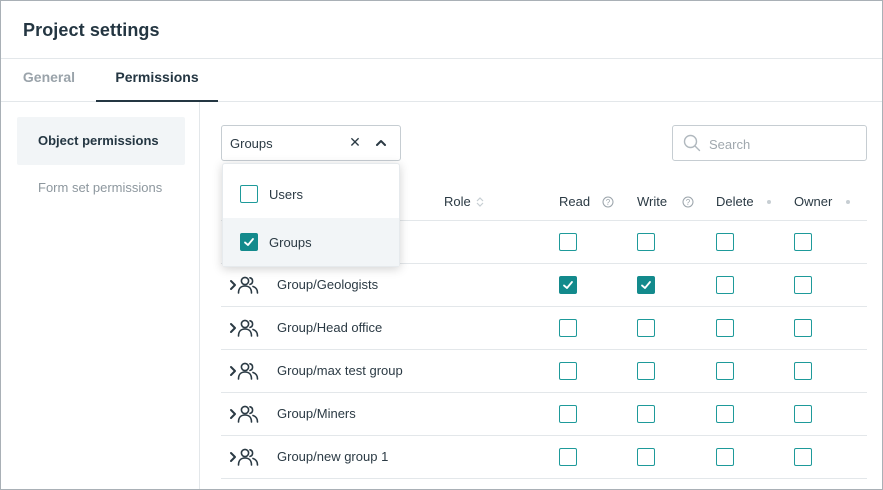 This screenshot has width=883, height=490. I want to click on option-users: Users, so click(311, 194).